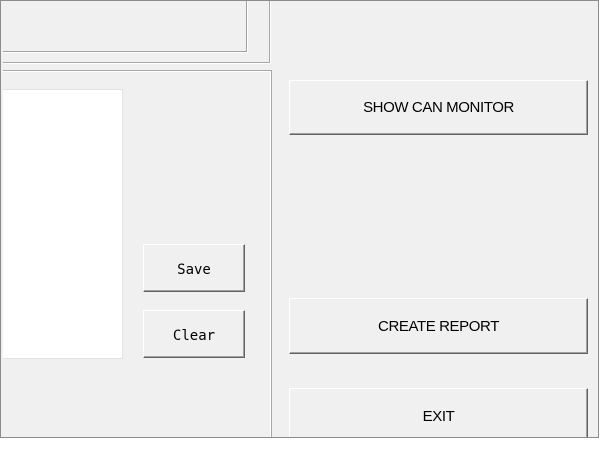  Describe the element at coordinates (125, 26) in the screenshot. I see `top-input-frame` at that location.